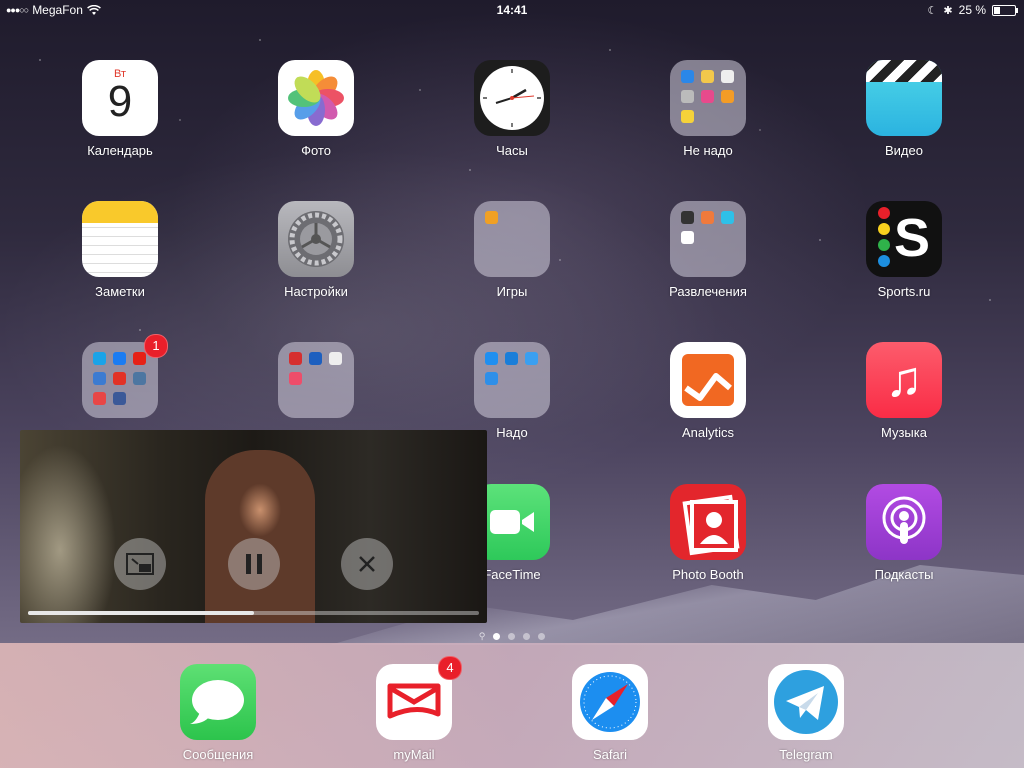  What do you see at coordinates (260, 536) in the screenshot?
I see `video-figure` at bounding box center [260, 536].